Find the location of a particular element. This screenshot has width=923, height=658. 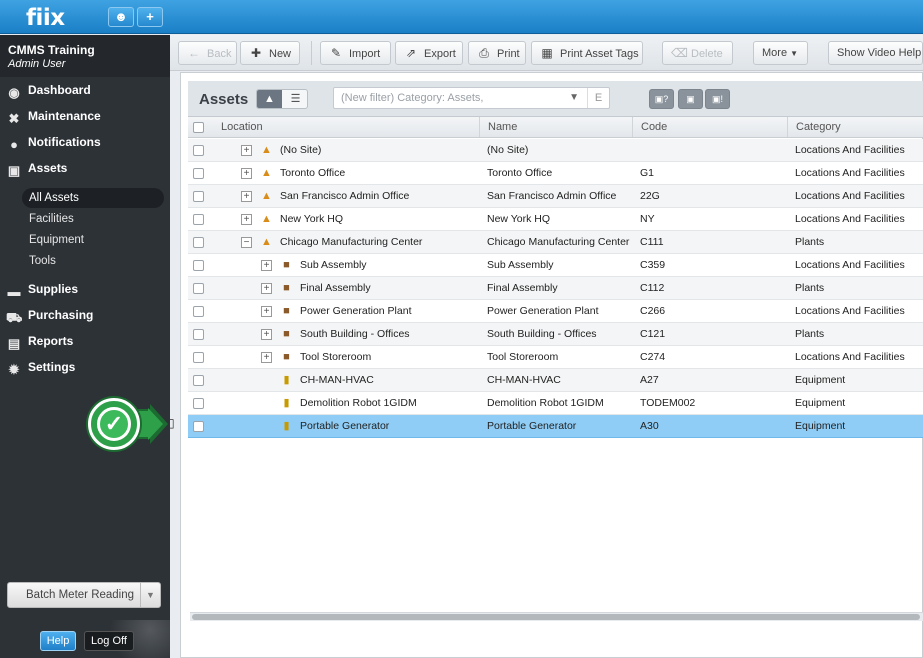

table-header: Location Name Code Category is located at coordinates (555, 127).